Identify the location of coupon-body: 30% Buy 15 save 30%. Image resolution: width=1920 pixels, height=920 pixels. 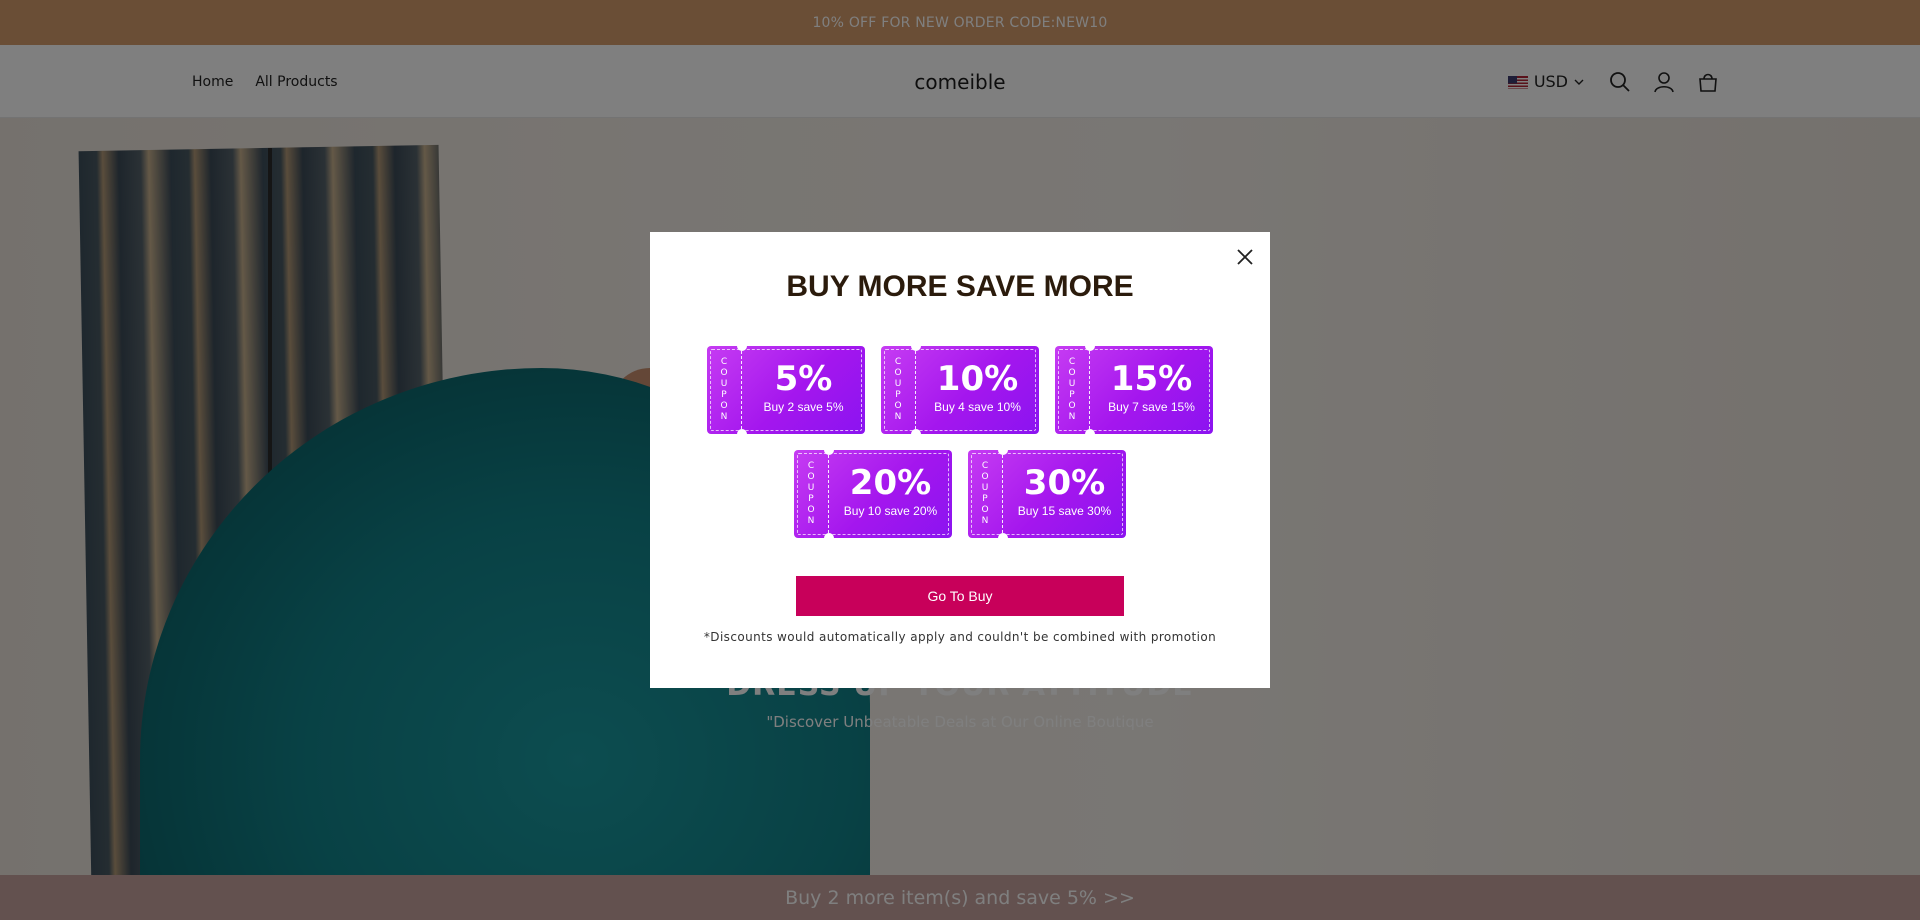
(1064, 494).